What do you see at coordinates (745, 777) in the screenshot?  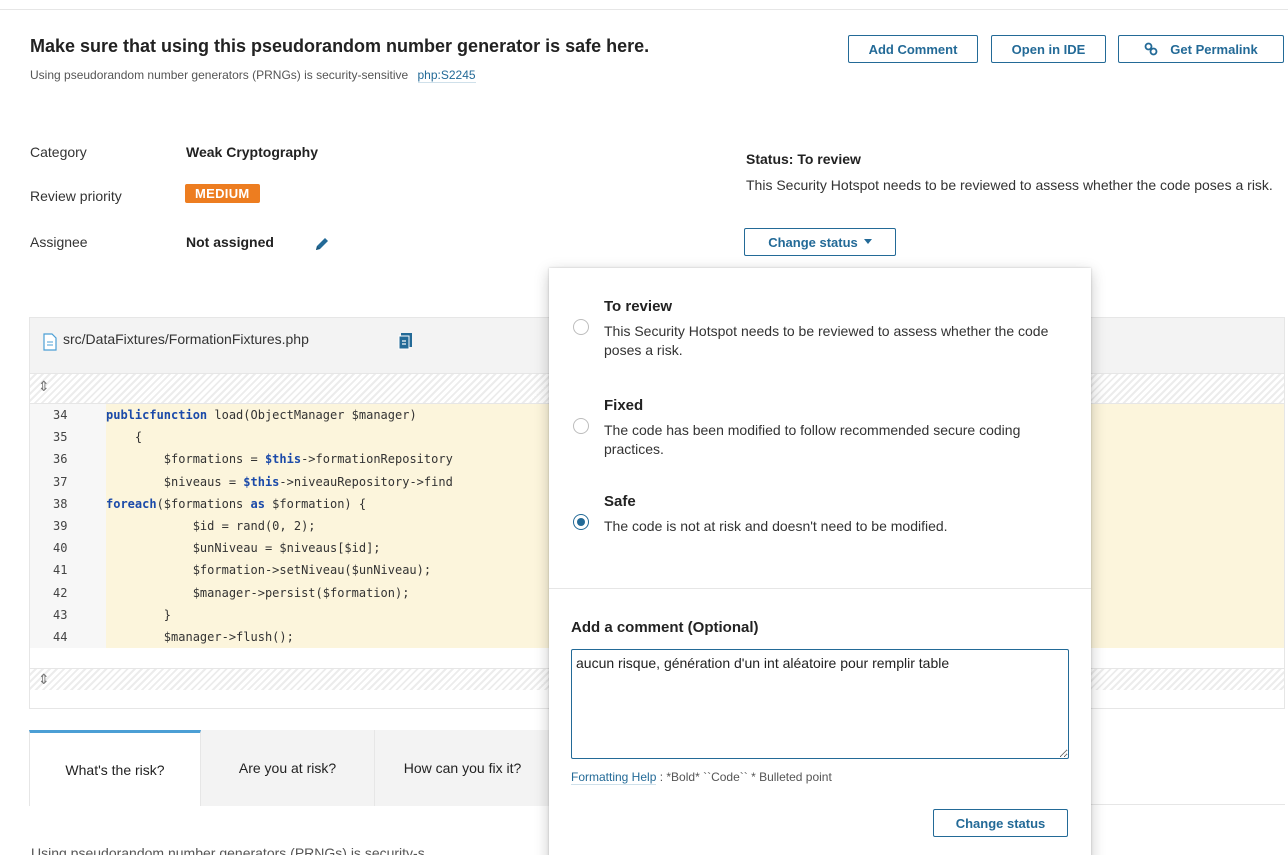 I see `formatting-hints: : *Bold* ``Code`` * Bulleted point` at bounding box center [745, 777].